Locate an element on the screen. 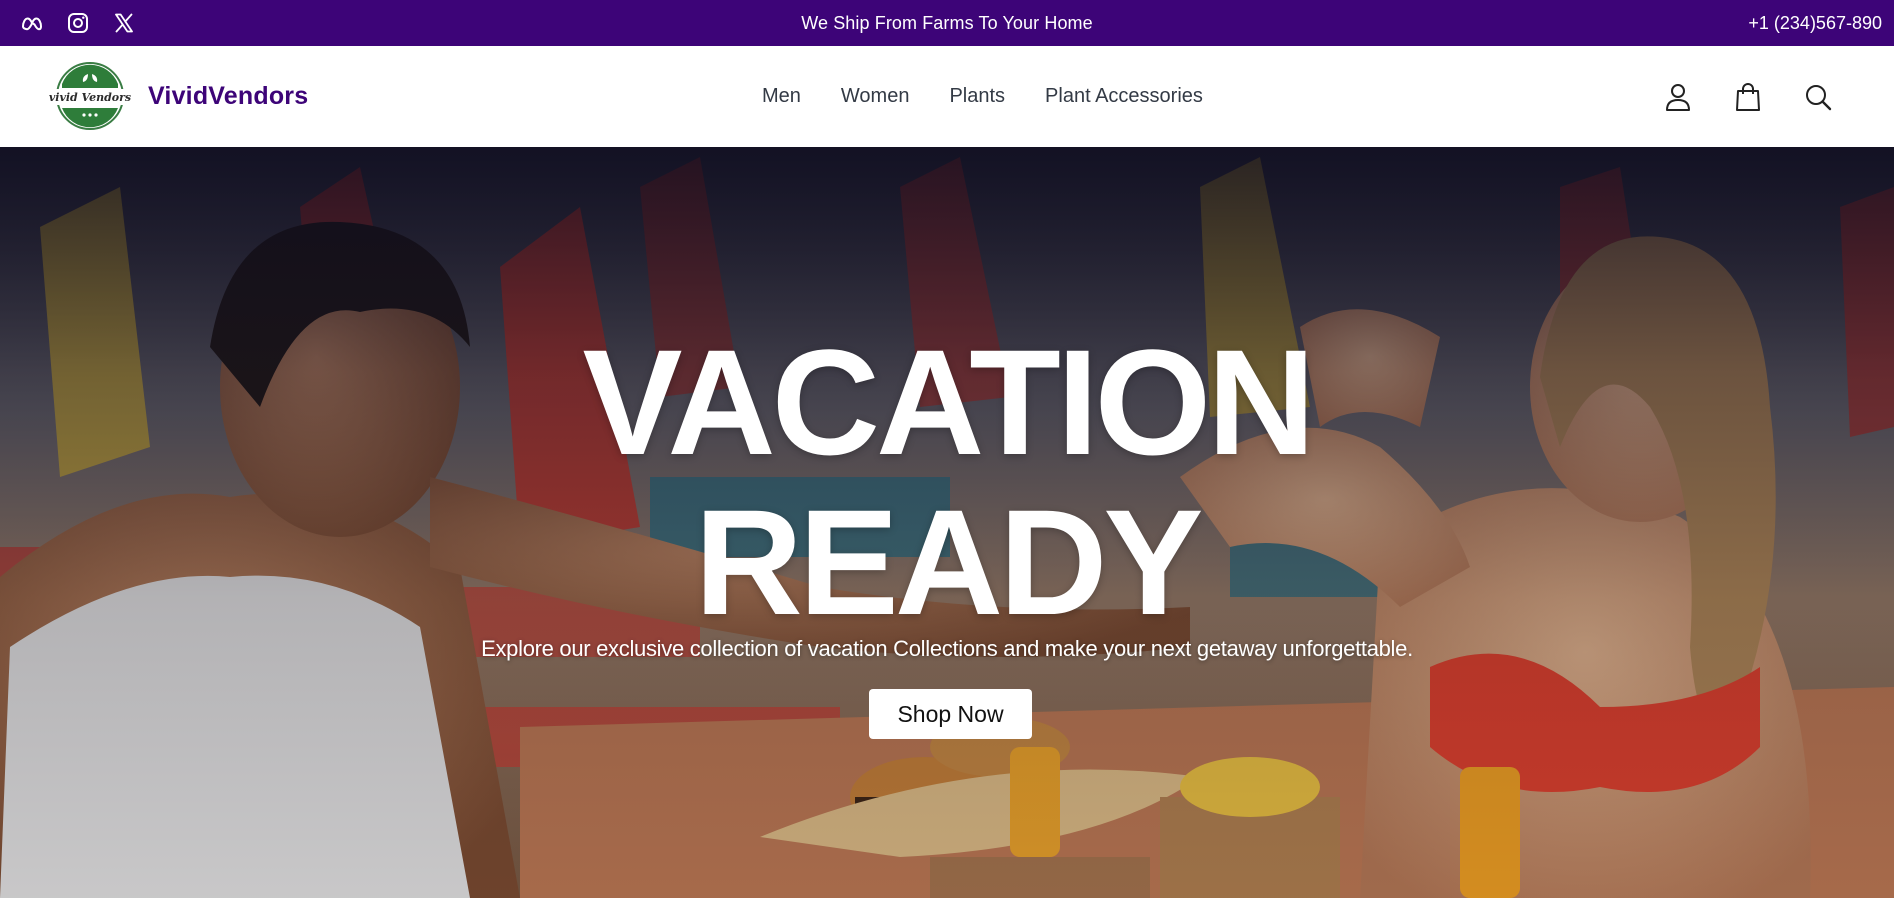 The image size is (1894, 898). shipping-message: We Ship From Farms To Your Home is located at coordinates (947, 22).